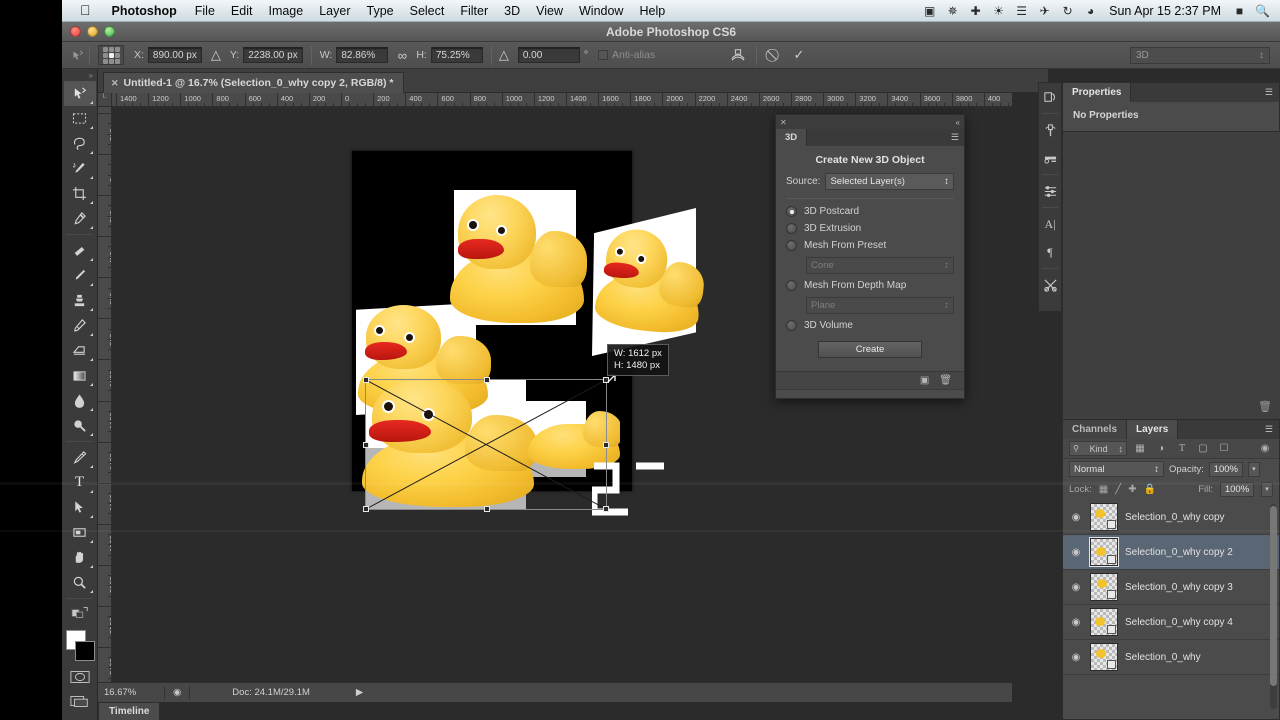  I want to click on menu-item-filter: Filter, so click(474, 11).